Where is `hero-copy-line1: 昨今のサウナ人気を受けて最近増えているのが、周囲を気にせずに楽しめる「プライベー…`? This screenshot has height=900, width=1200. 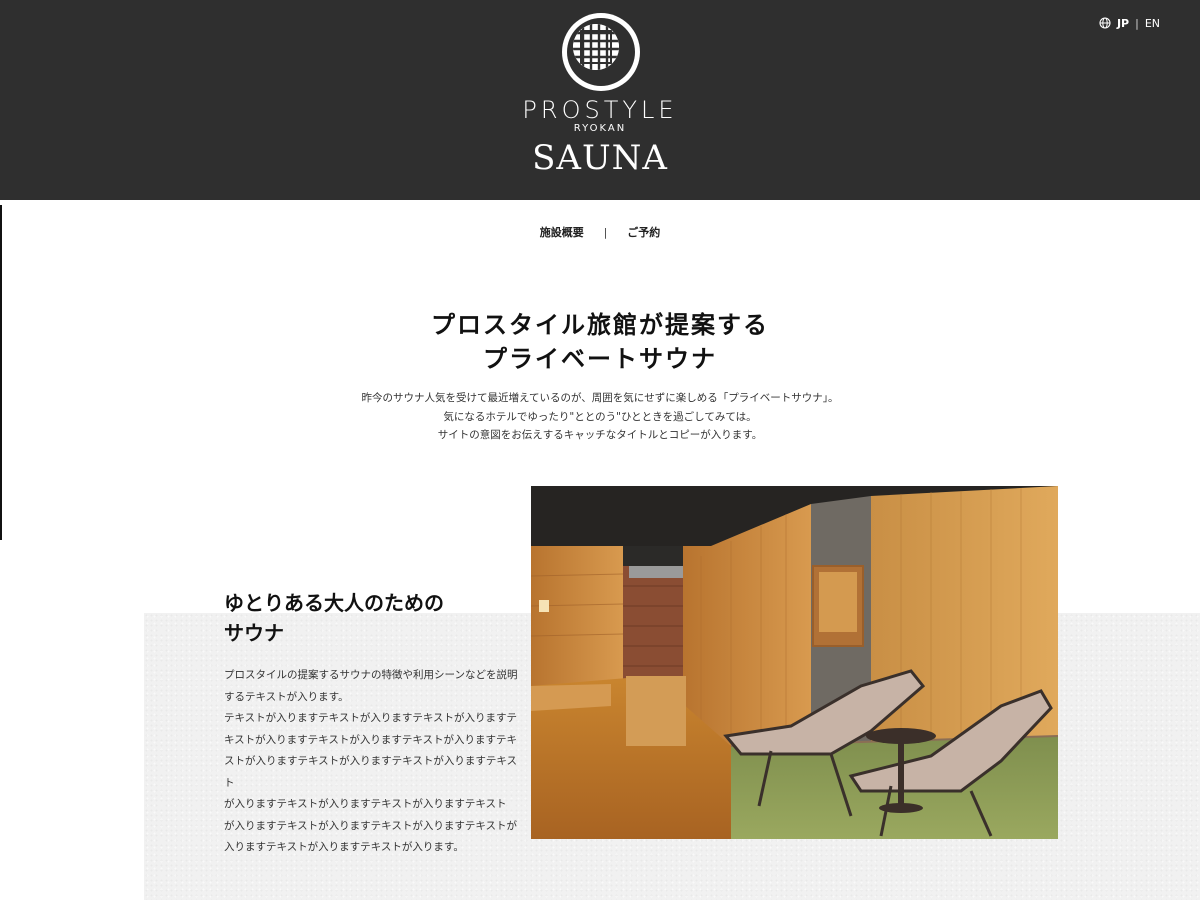 hero-copy-line1: 昨今のサウナ人気を受けて最近増えているのが、周囲を気にせずに楽しめる「プライベー… is located at coordinates (600, 398).